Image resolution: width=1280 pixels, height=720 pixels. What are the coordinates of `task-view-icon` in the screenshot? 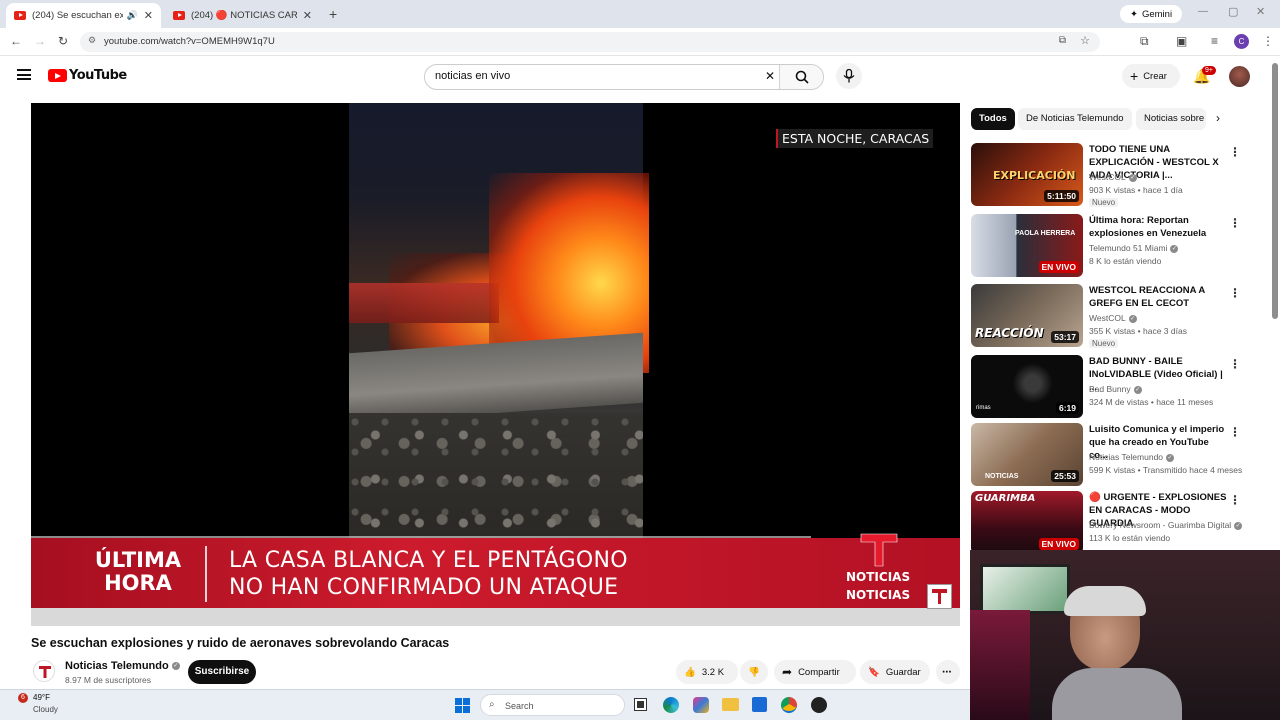 It's located at (640, 704).